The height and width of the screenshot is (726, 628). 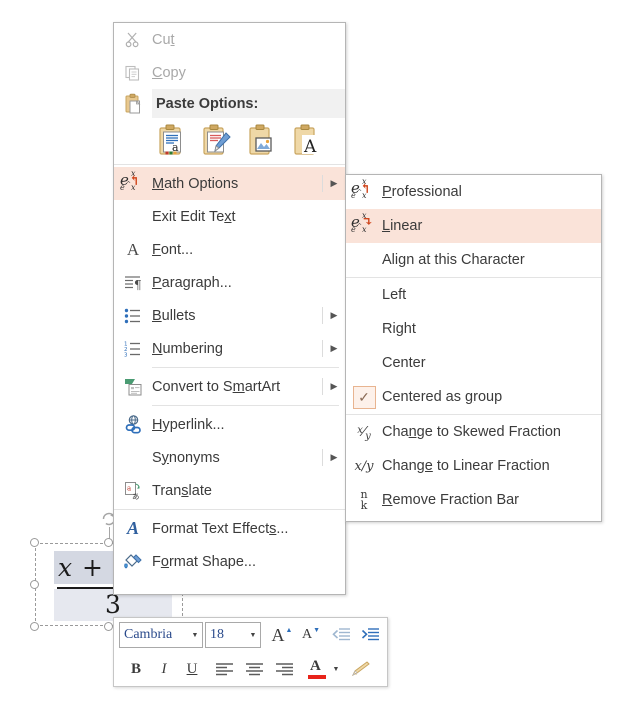 What do you see at coordinates (126, 354) in the screenshot?
I see `svg-text: 3` at bounding box center [126, 354].